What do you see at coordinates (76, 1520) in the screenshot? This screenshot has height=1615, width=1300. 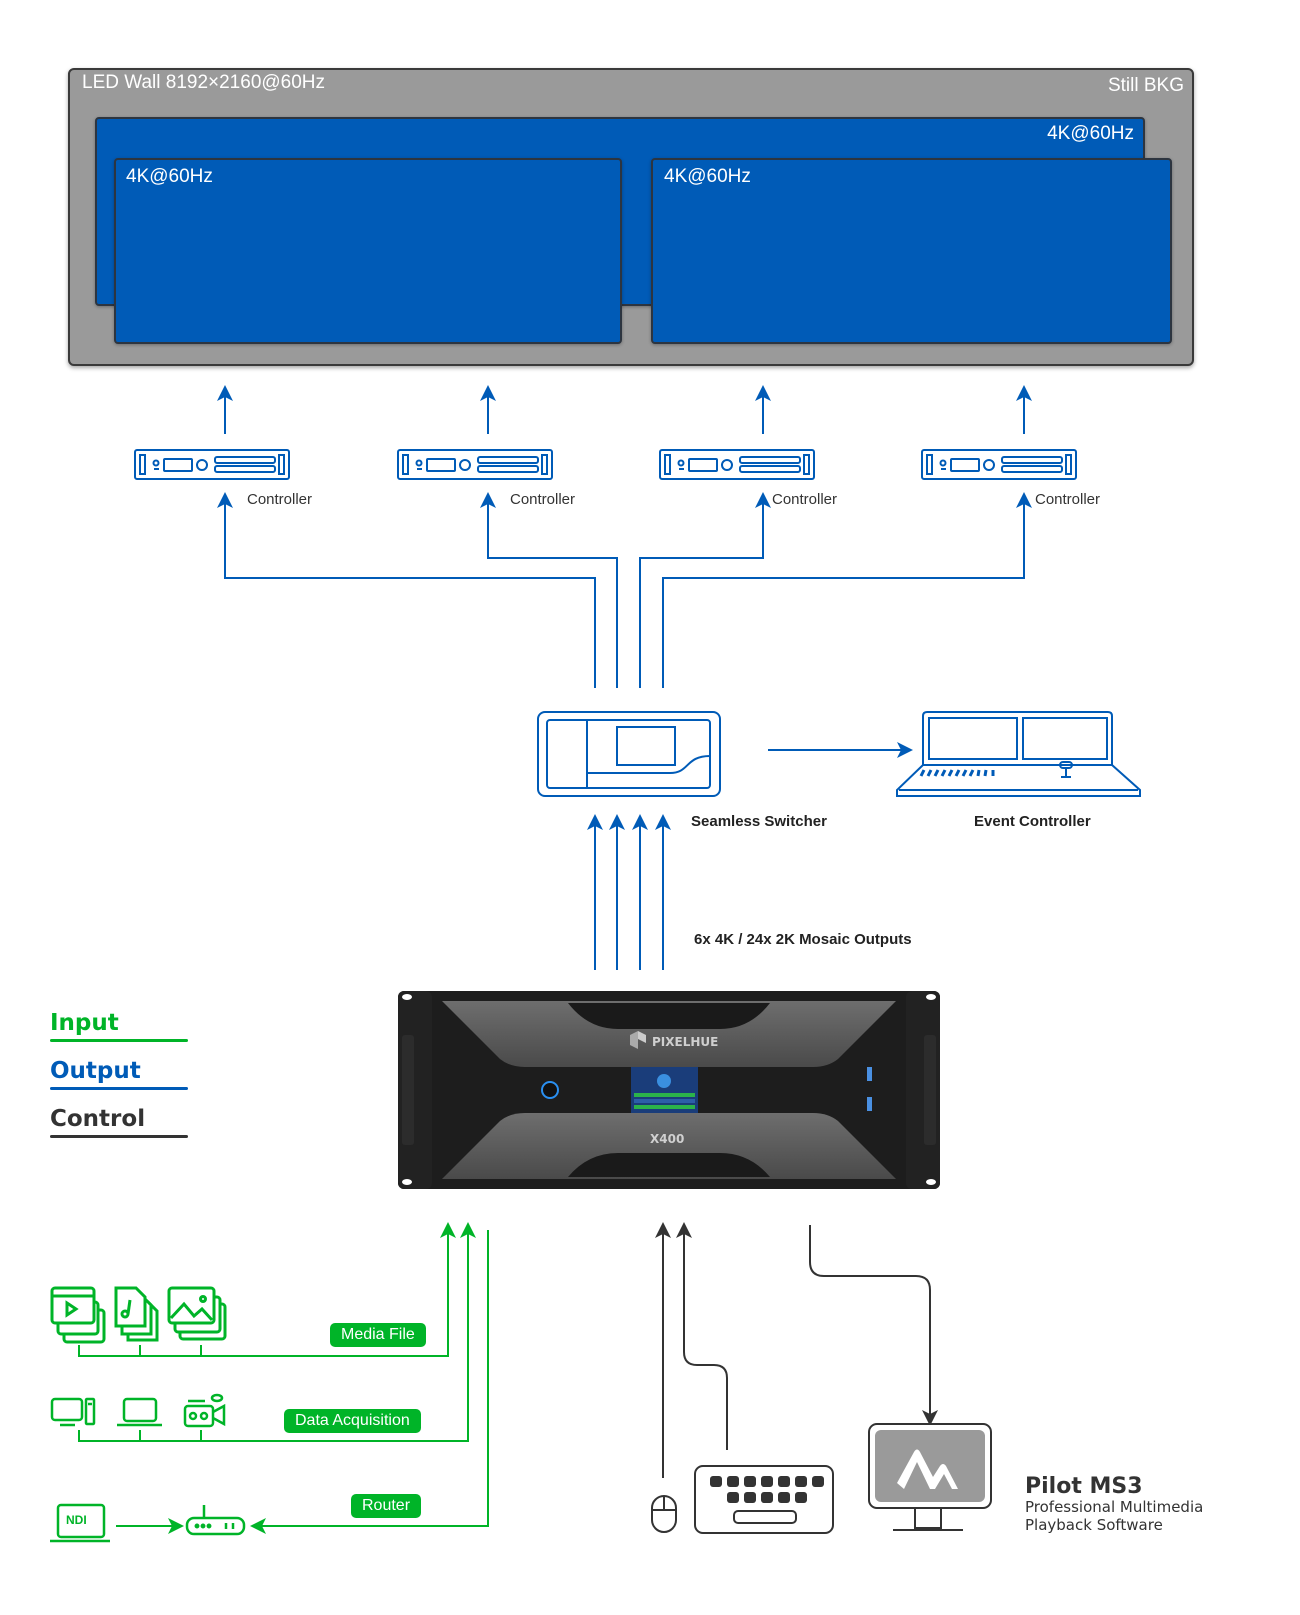 I see `ndi-label: NDI` at bounding box center [76, 1520].